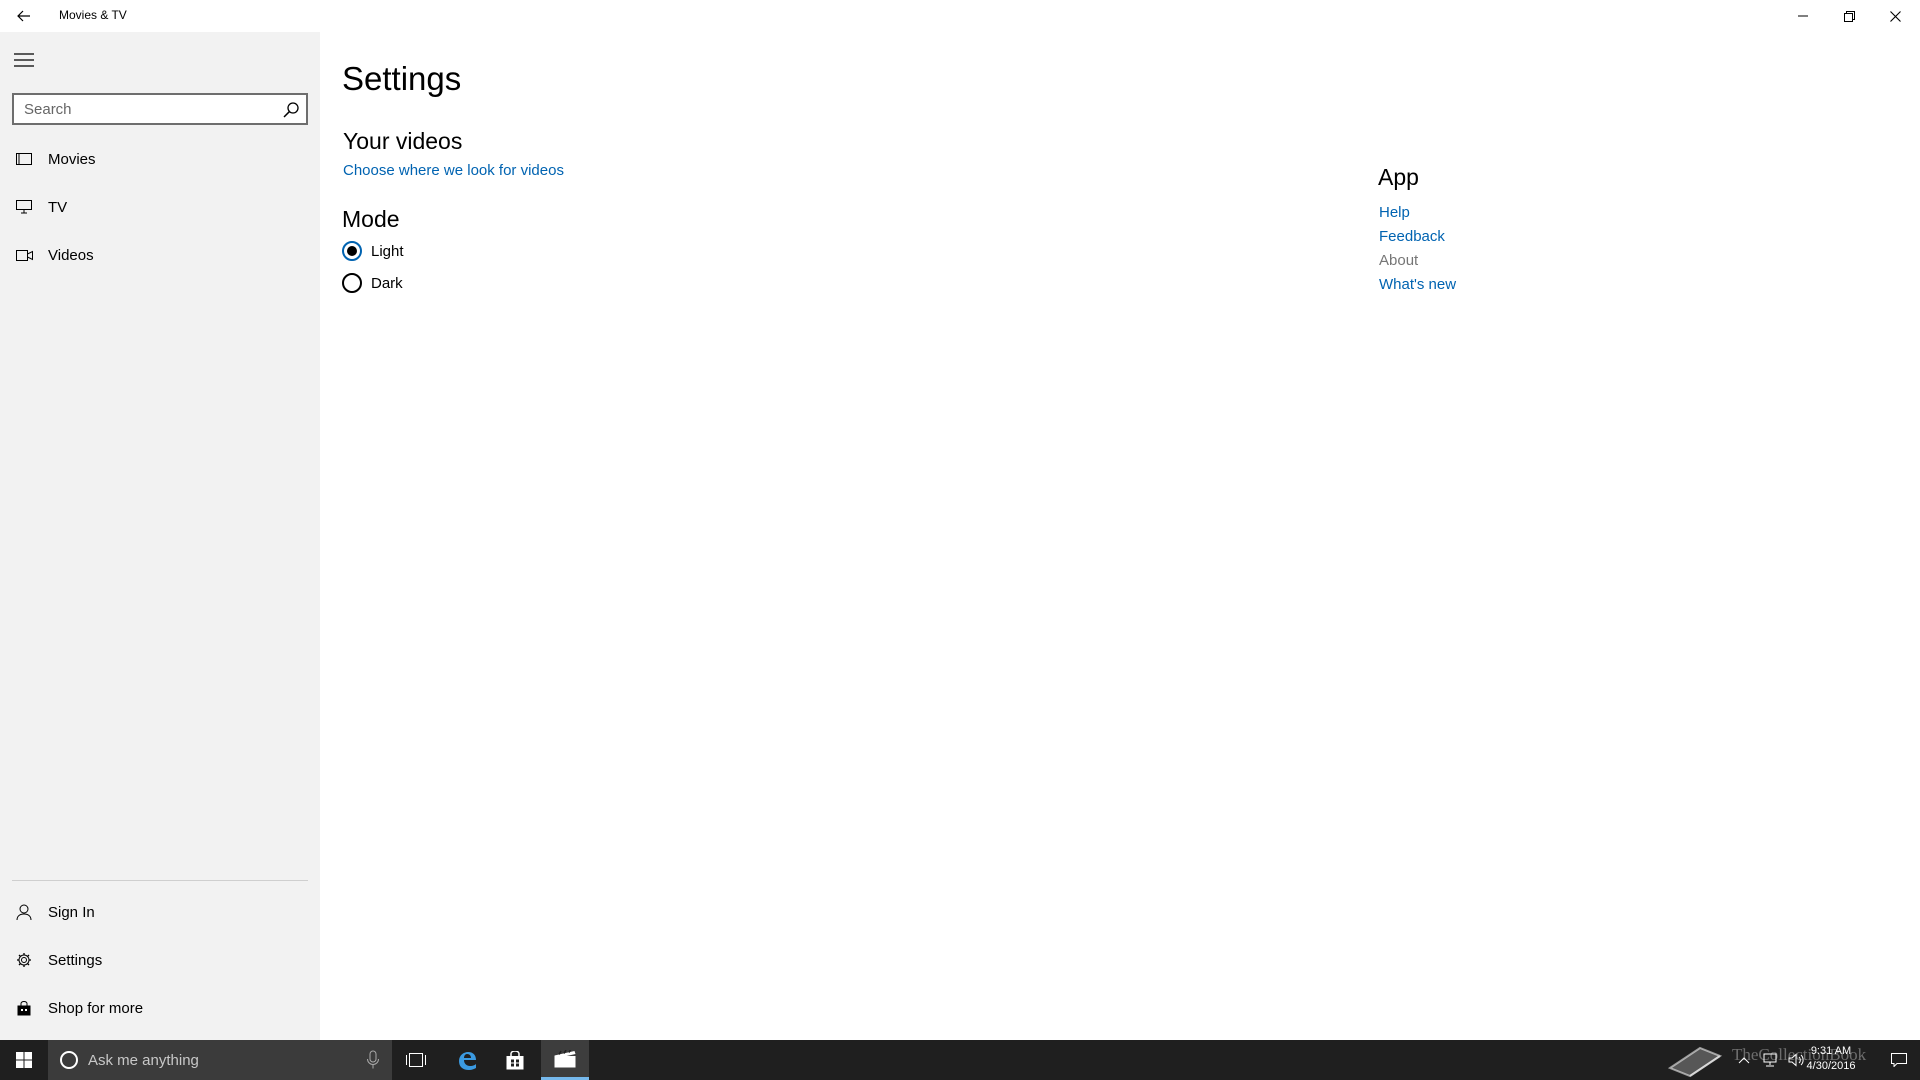 The width and height of the screenshot is (1920, 1080). What do you see at coordinates (160, 109) in the screenshot?
I see `search-input: Search` at bounding box center [160, 109].